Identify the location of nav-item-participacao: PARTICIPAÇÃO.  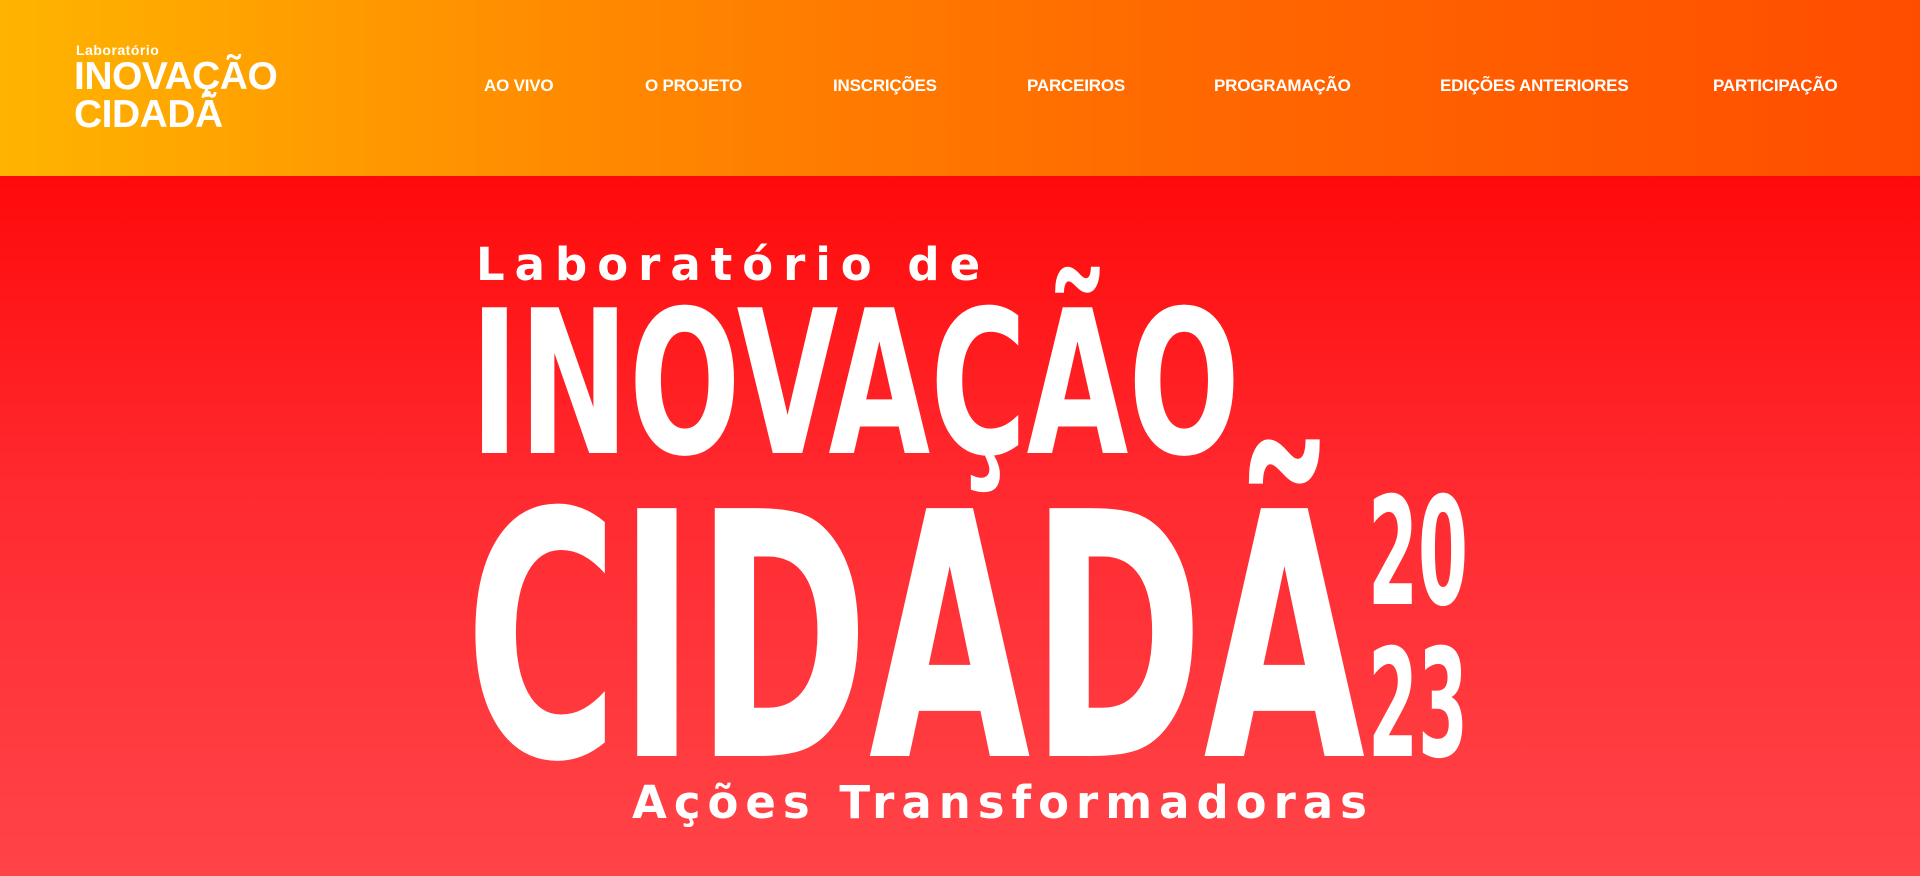
(1775, 86).